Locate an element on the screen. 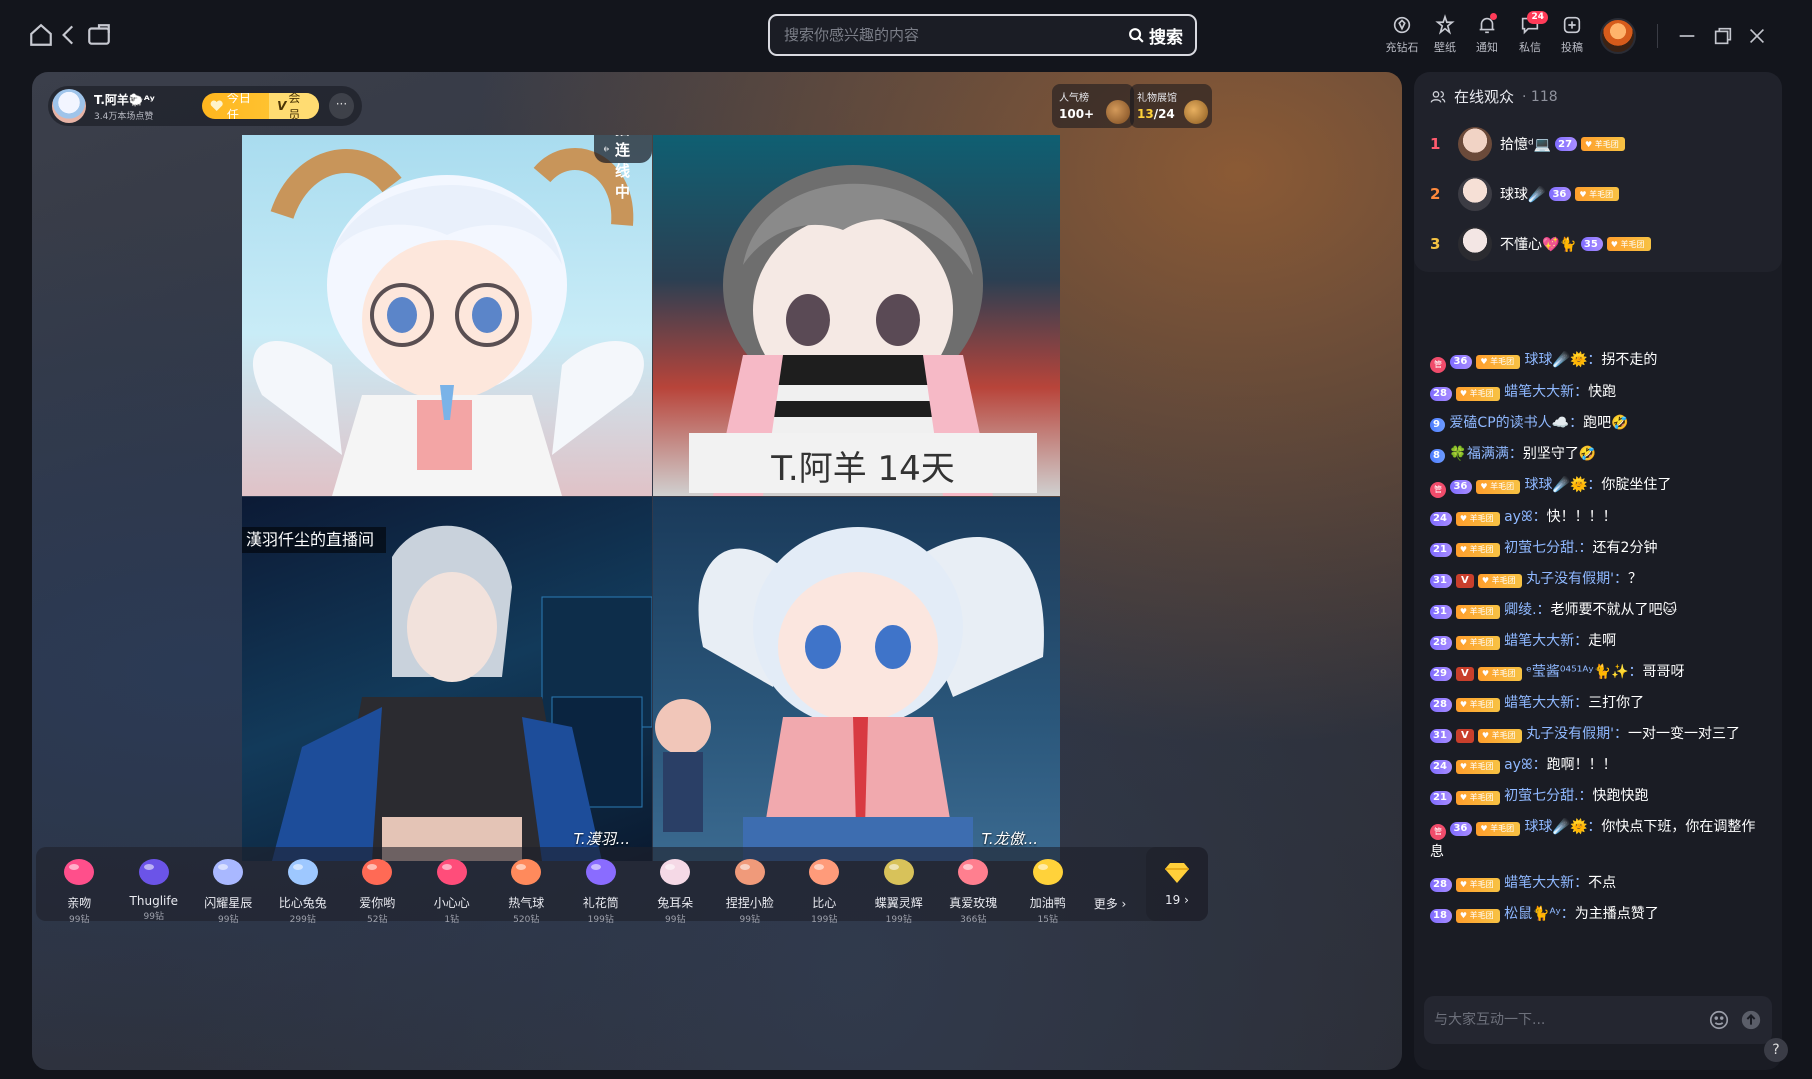 This screenshot has width=1812, height=1079. chat-nickname: 🍀福满满 is located at coordinates (1478, 454).